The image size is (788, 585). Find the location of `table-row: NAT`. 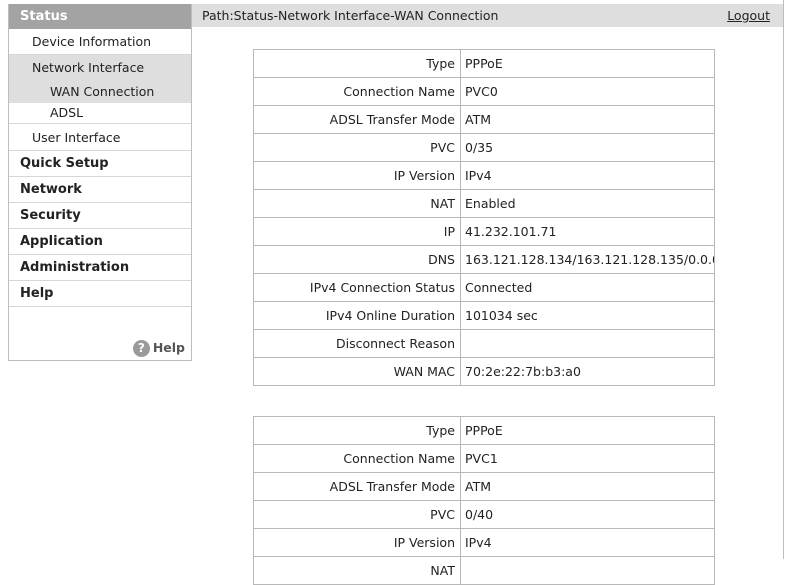

table-row: NAT is located at coordinates (484, 570).